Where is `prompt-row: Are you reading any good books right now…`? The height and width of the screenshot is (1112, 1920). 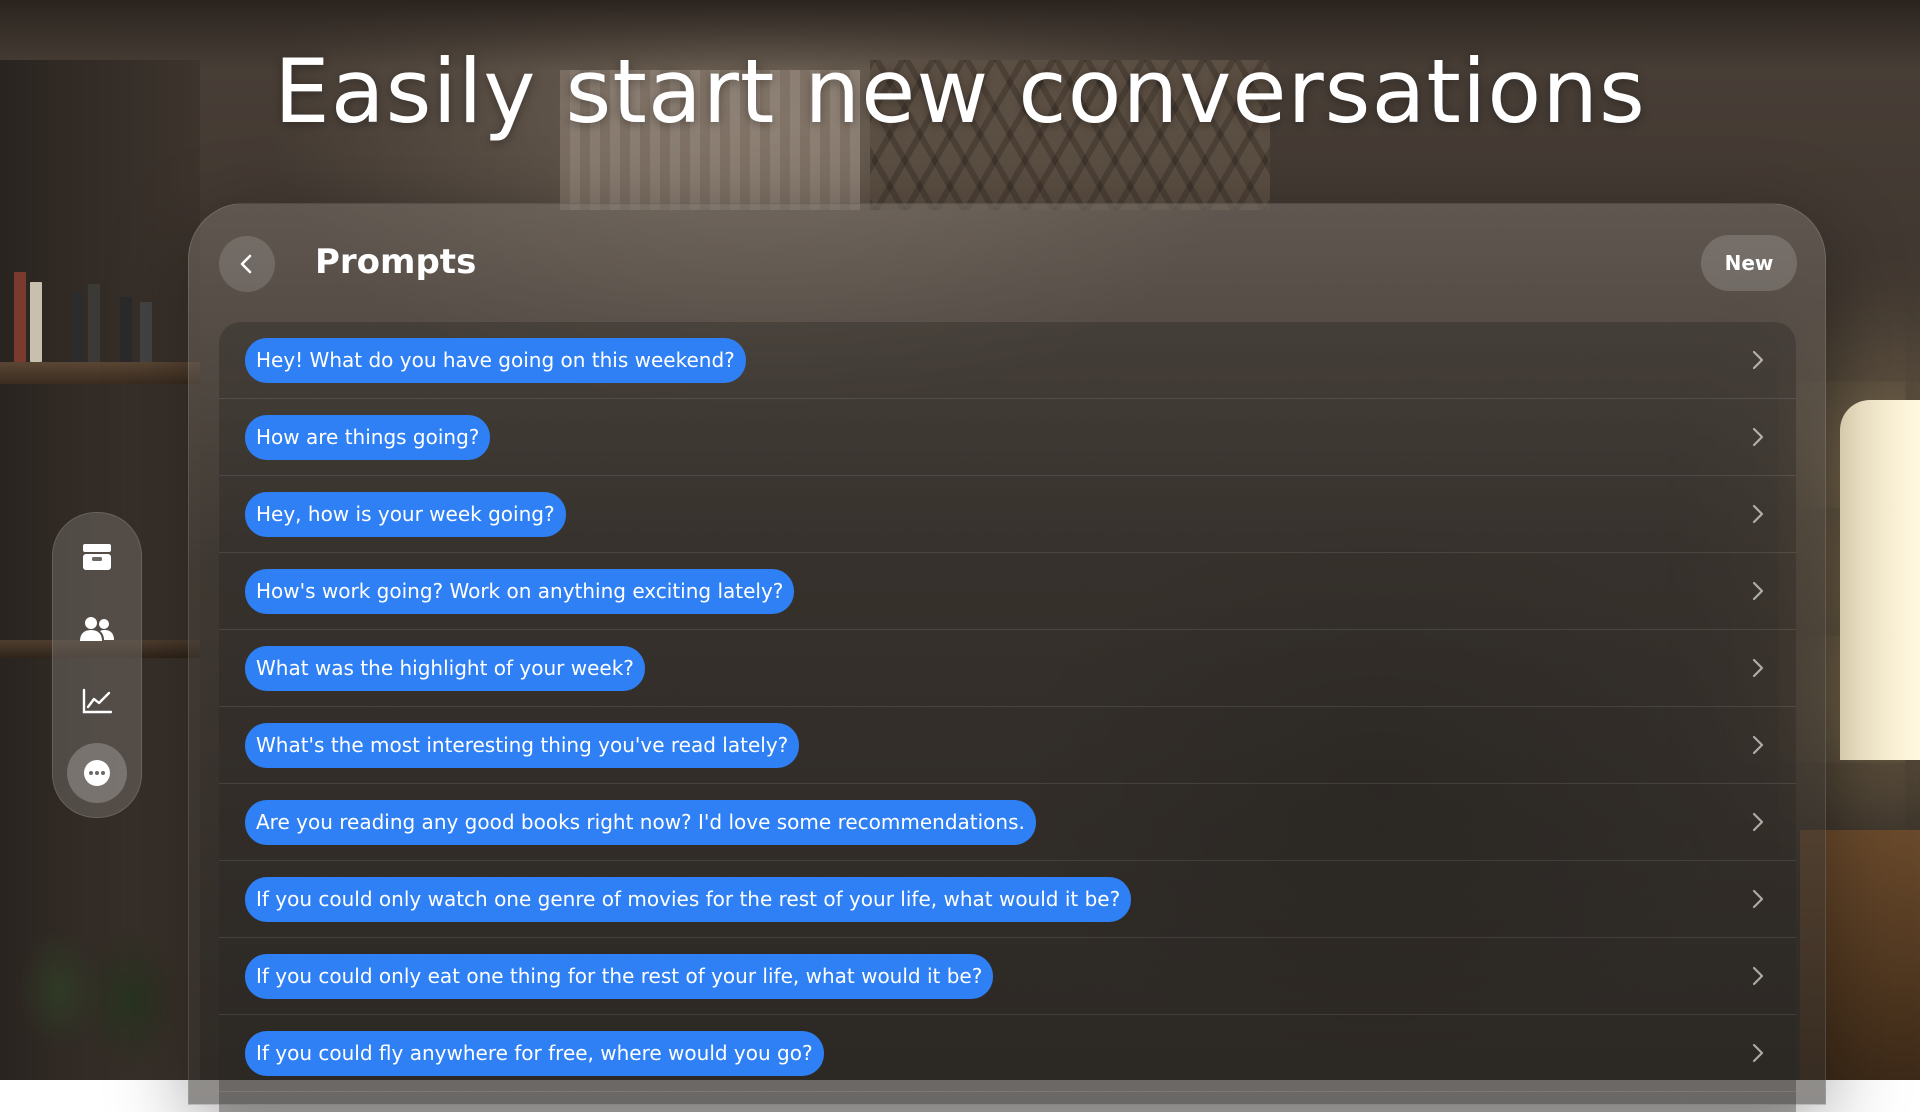
prompt-row: Are you reading any good books right now… is located at coordinates (1007, 822).